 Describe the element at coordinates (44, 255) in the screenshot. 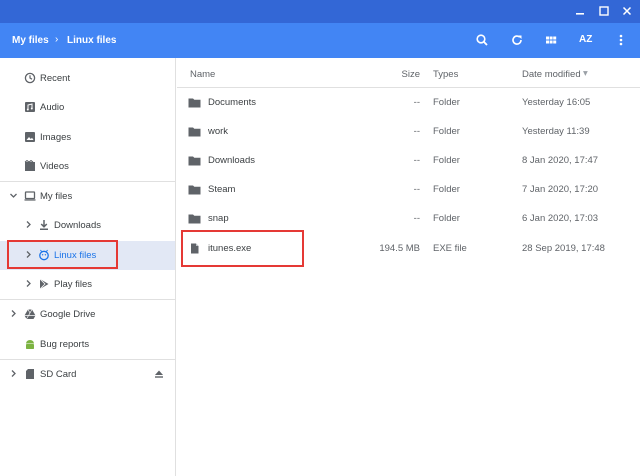

I see `linux-icon` at that location.